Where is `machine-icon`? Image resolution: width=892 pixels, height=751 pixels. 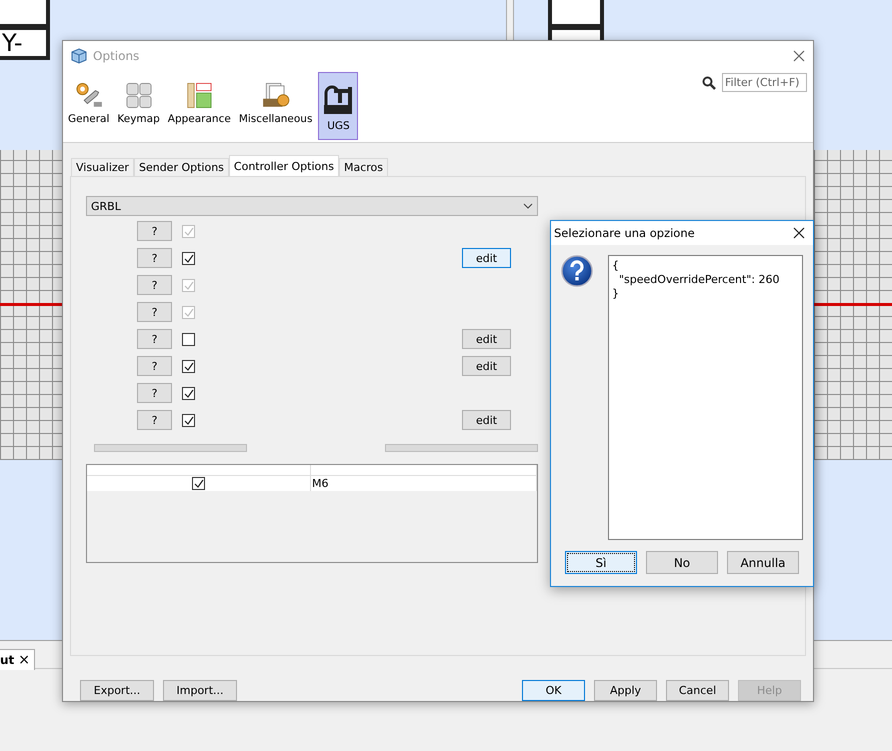
machine-icon is located at coordinates (338, 100).